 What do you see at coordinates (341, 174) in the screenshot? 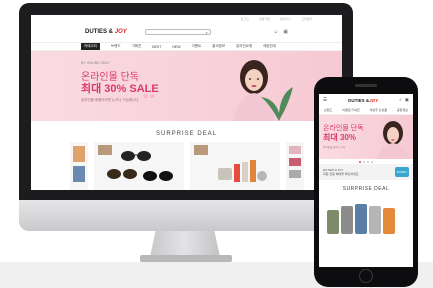
I see `promo-line2: 회원 전용 혜택을 확인하세요` at bounding box center [341, 174].